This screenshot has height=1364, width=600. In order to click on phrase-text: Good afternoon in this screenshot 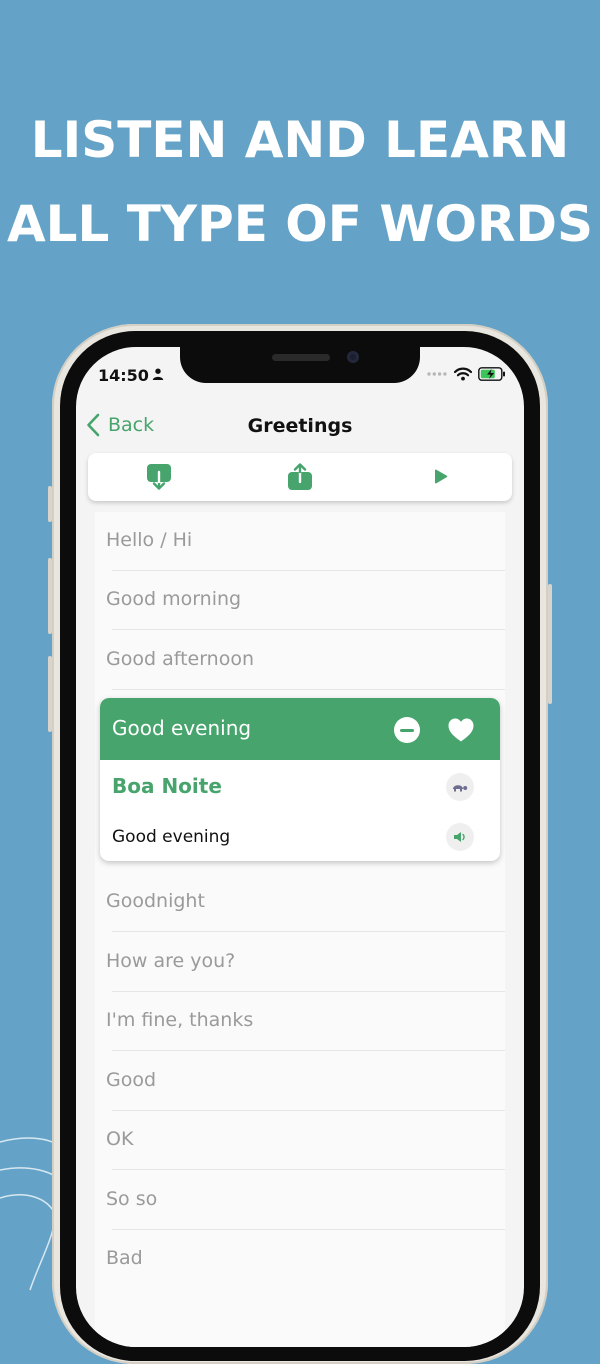, I will do `click(180, 659)`.